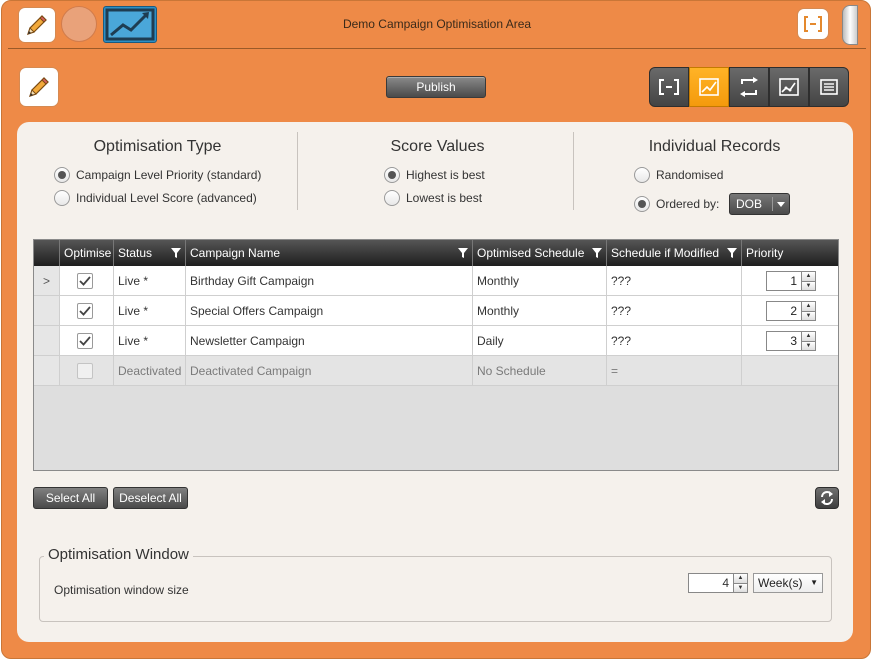 The height and width of the screenshot is (661, 873). I want to click on column-label: Schedule if Modified, so click(665, 253).